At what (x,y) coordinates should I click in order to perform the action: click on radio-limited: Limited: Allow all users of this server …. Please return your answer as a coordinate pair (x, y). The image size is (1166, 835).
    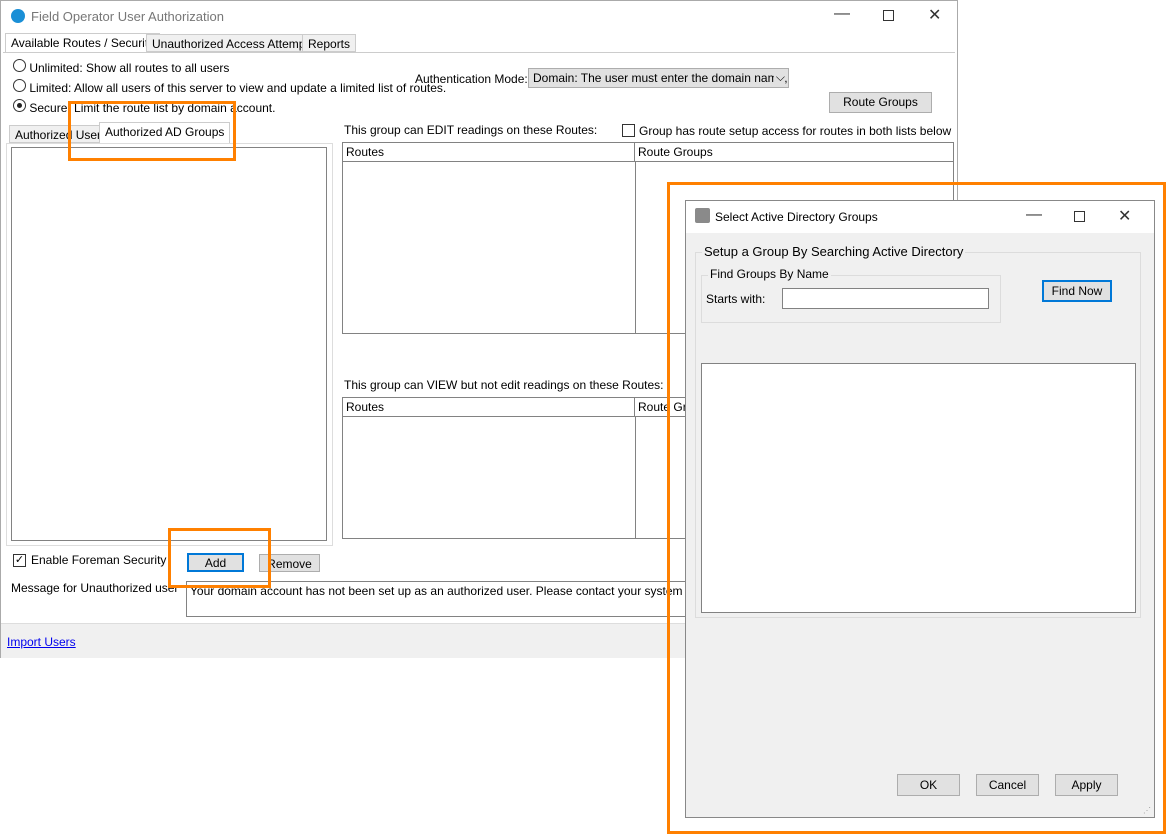
    Looking at the image, I should click on (229, 87).